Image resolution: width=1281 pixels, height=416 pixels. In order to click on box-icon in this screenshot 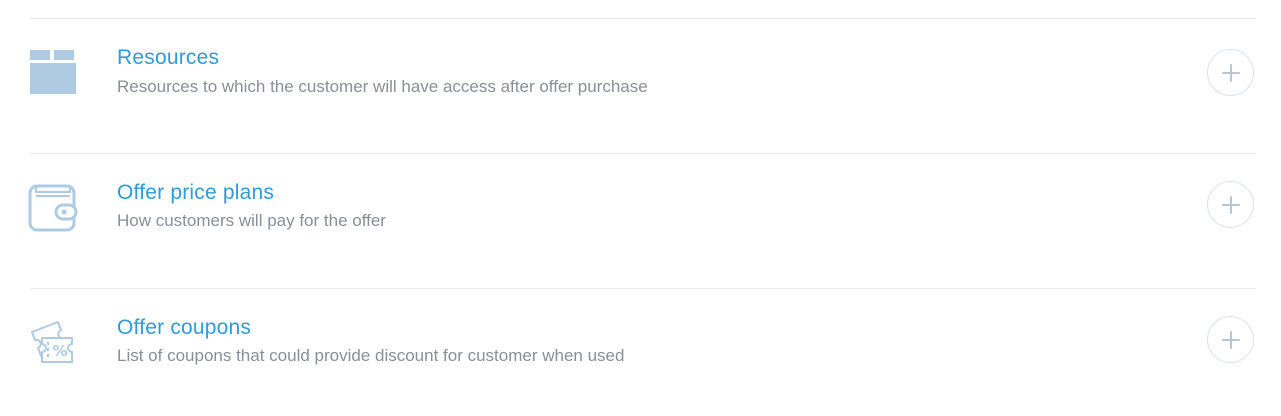, I will do `click(54, 74)`.